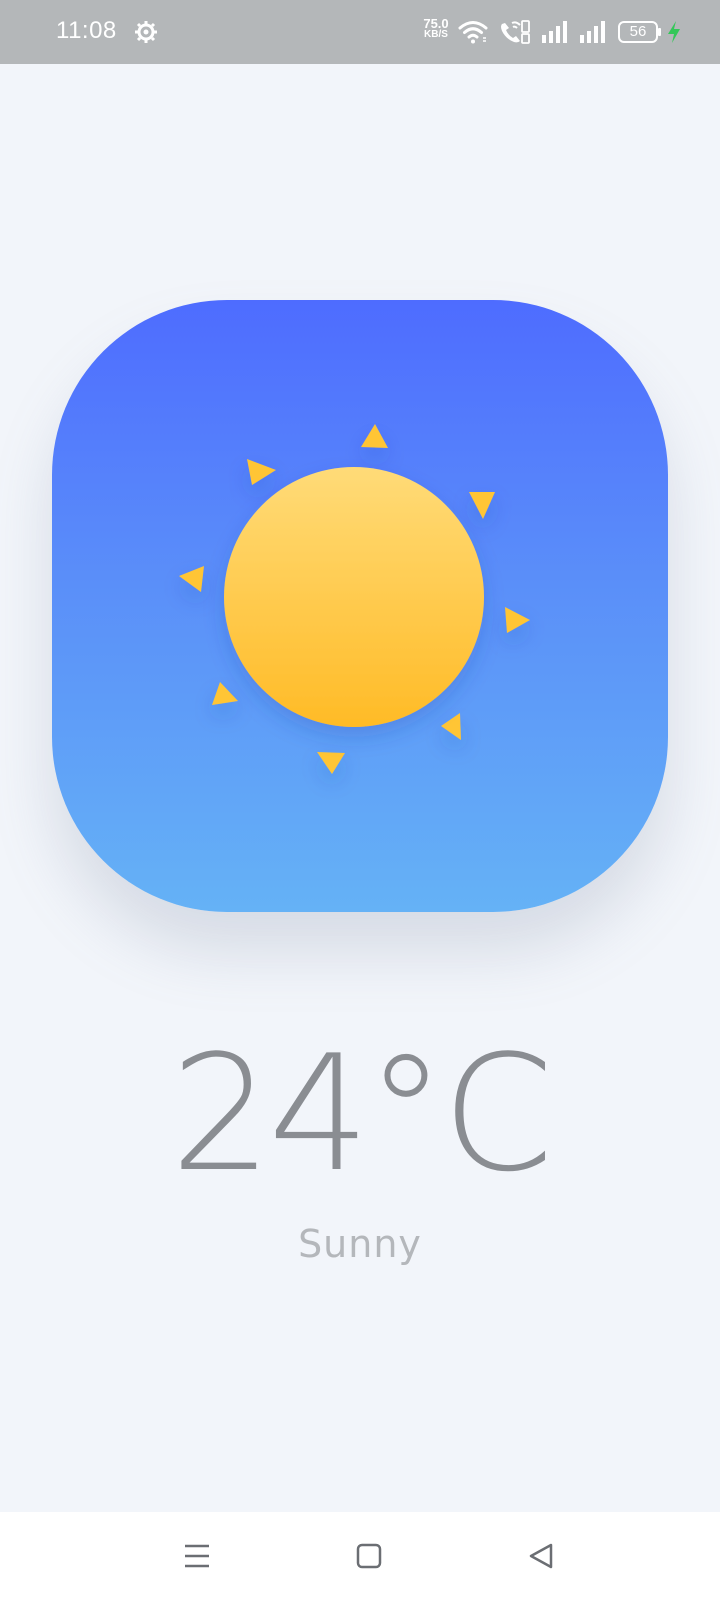 Image resolution: width=720 pixels, height=1600 pixels. I want to click on home-button, so click(369, 1556).